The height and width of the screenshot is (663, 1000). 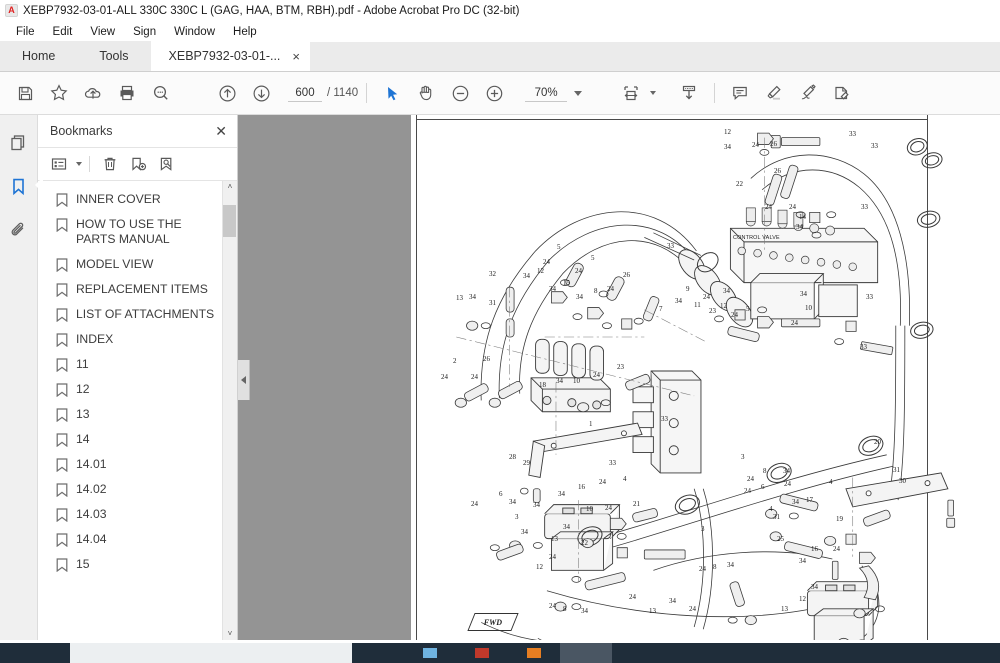 What do you see at coordinates (808, 93) in the screenshot?
I see `sign-document-button` at bounding box center [808, 93].